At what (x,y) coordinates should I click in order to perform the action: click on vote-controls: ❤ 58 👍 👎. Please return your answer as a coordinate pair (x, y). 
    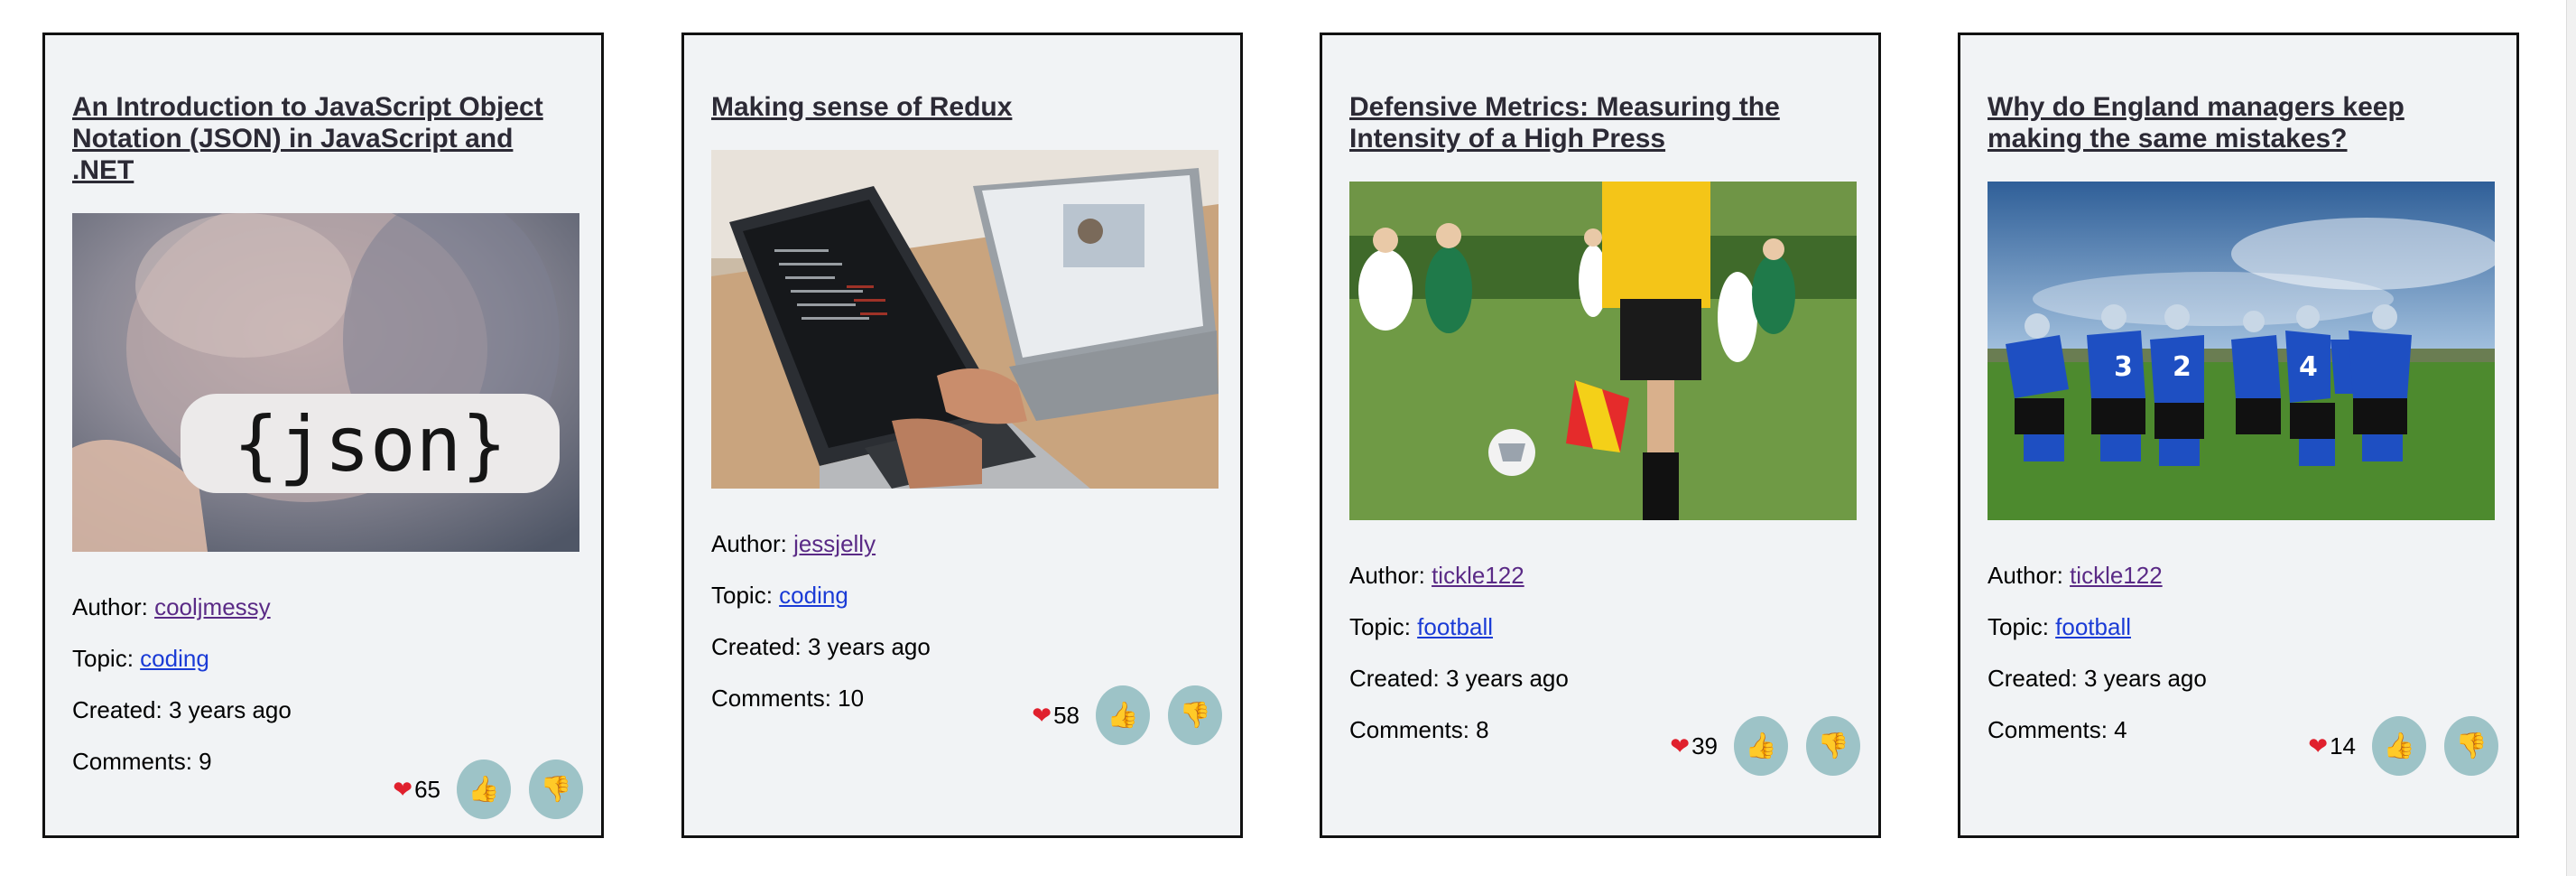
    Looking at the image, I should click on (1127, 715).